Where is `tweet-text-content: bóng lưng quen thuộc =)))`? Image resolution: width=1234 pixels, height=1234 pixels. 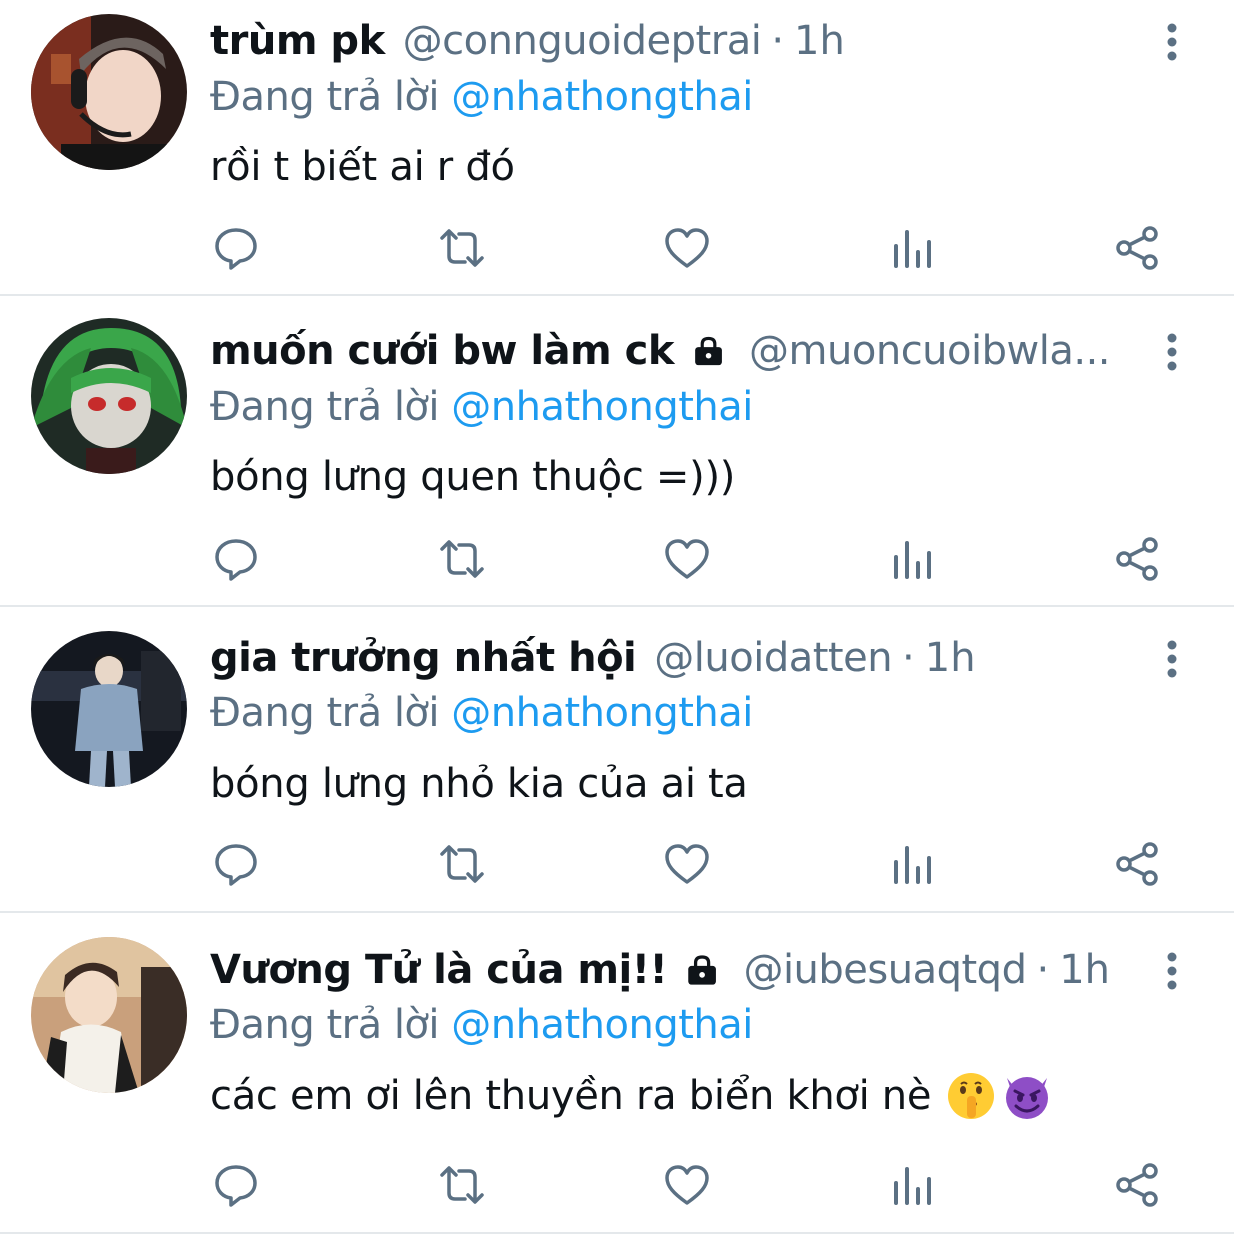 tweet-text-content: bóng lưng quen thuộc =))) is located at coordinates (473, 477).